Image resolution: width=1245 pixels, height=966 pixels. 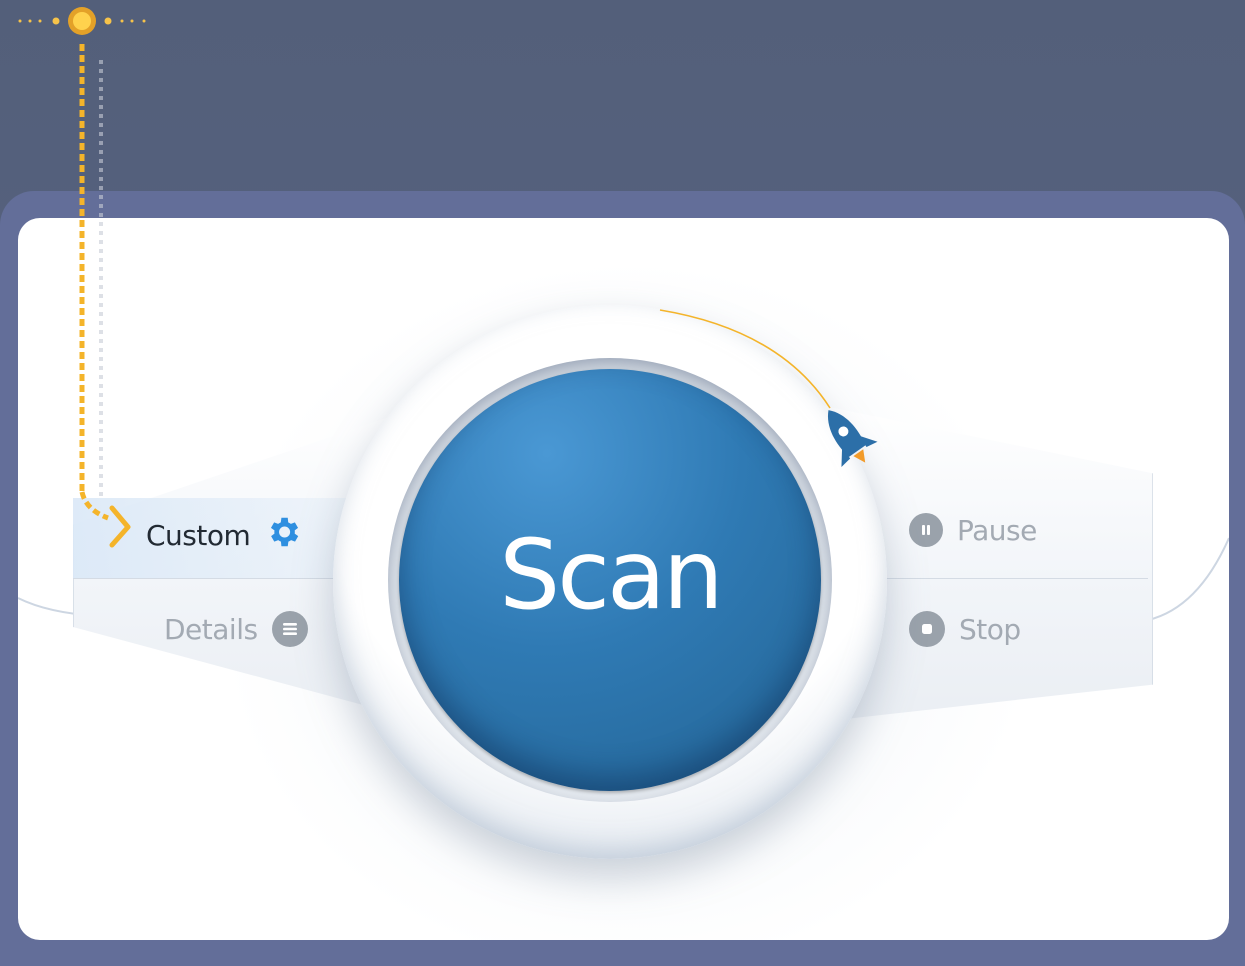 I want to click on gear-icon, so click(x=283, y=535).